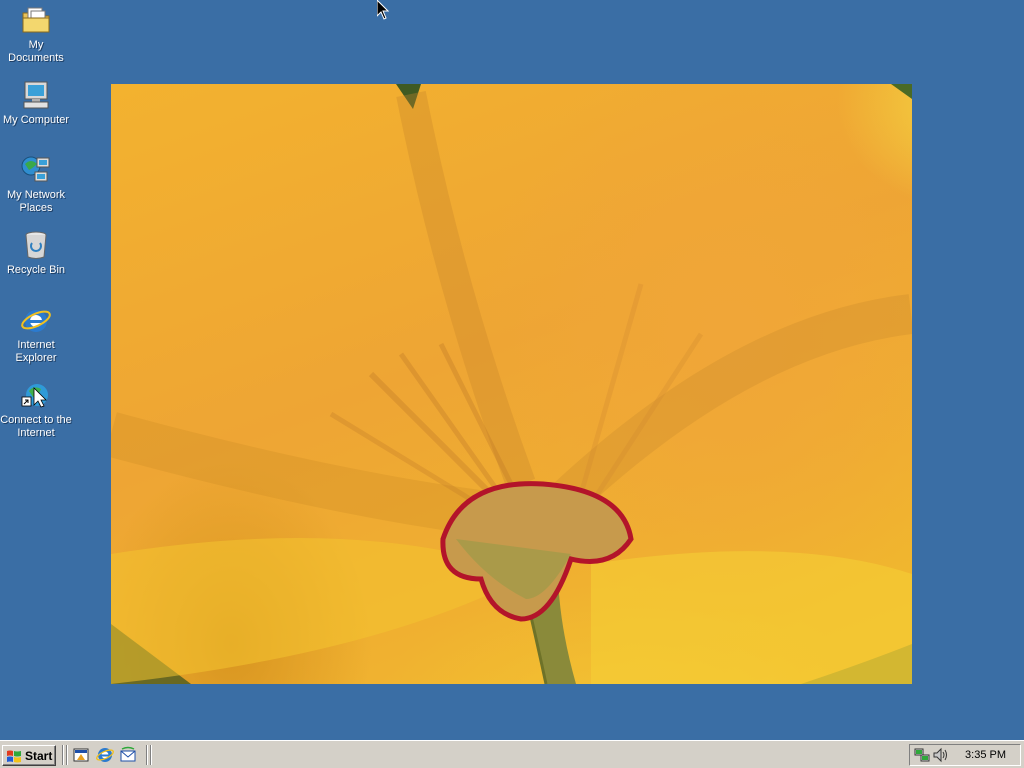 The width and height of the screenshot is (1024, 768). Describe the element at coordinates (34, 396) in the screenshot. I see `connect-internet-icon` at that location.